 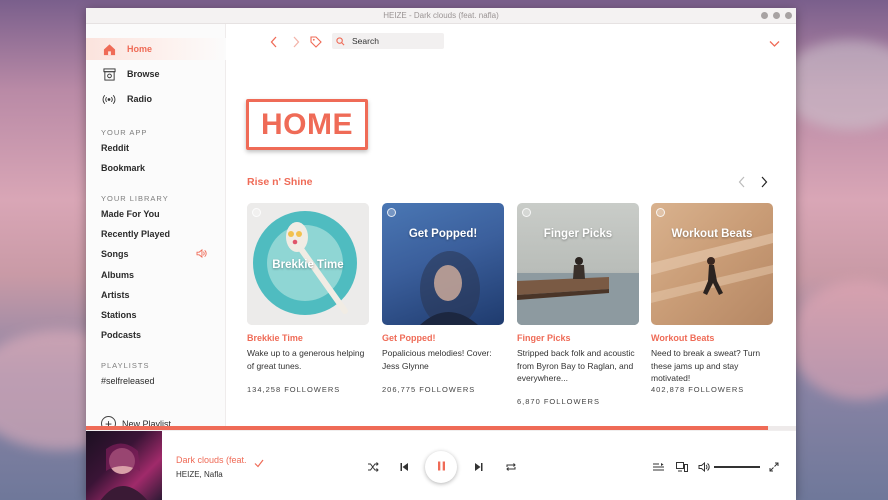 What do you see at coordinates (712, 338) in the screenshot?
I see `playlist-title: Workout Beats` at bounding box center [712, 338].